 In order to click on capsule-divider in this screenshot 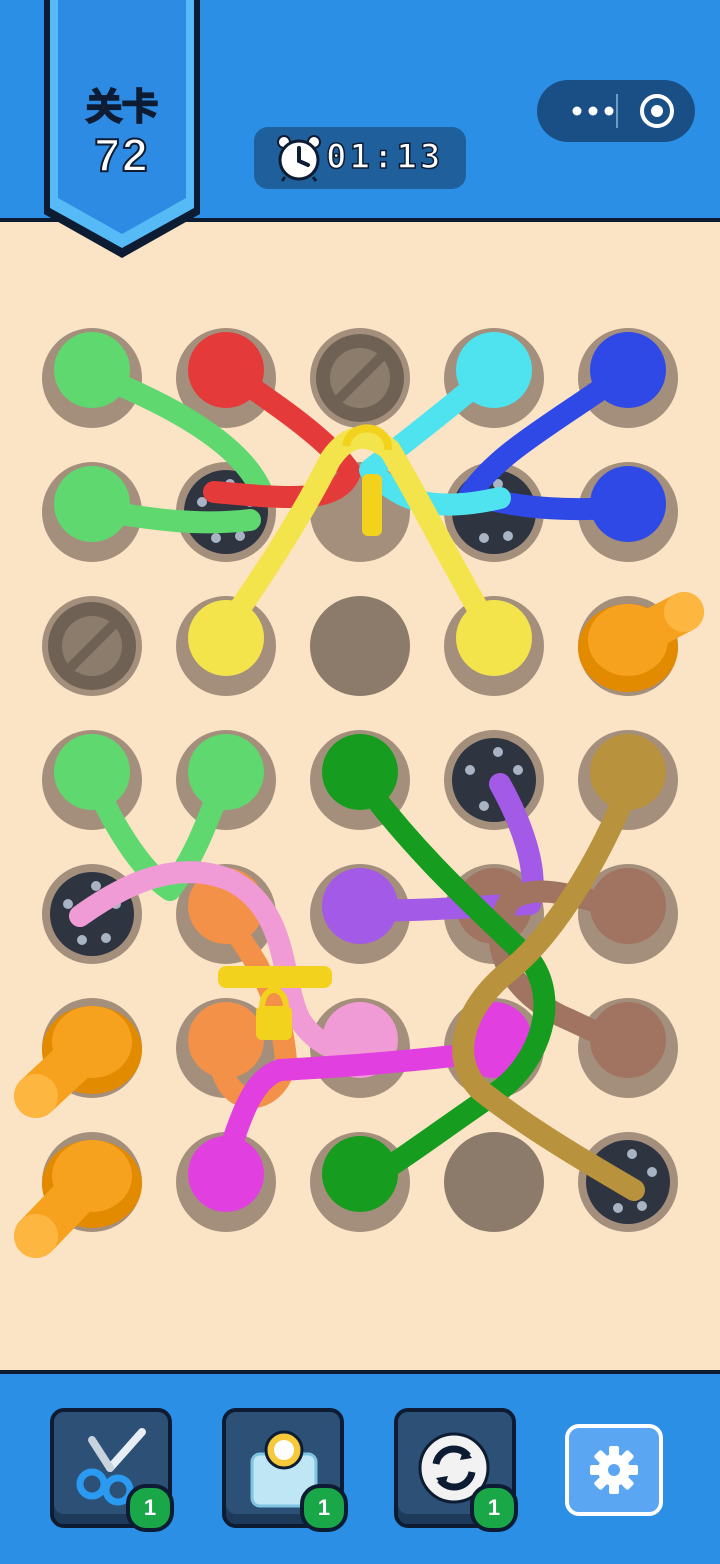, I will do `click(617, 111)`.